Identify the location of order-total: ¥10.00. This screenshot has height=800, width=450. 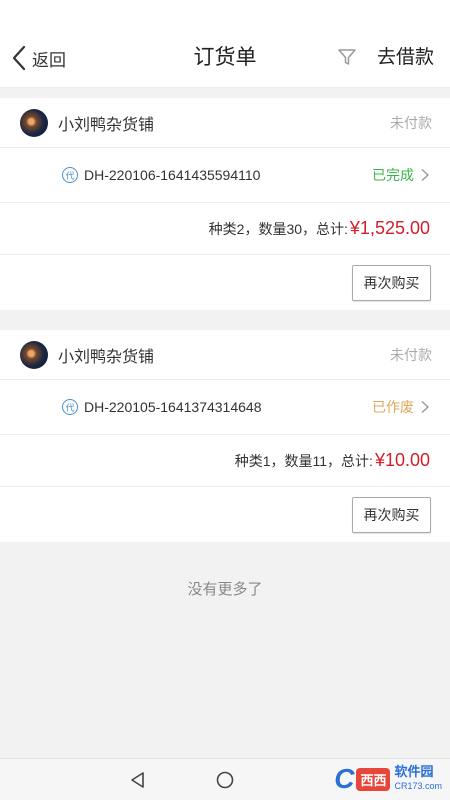
(402, 460).